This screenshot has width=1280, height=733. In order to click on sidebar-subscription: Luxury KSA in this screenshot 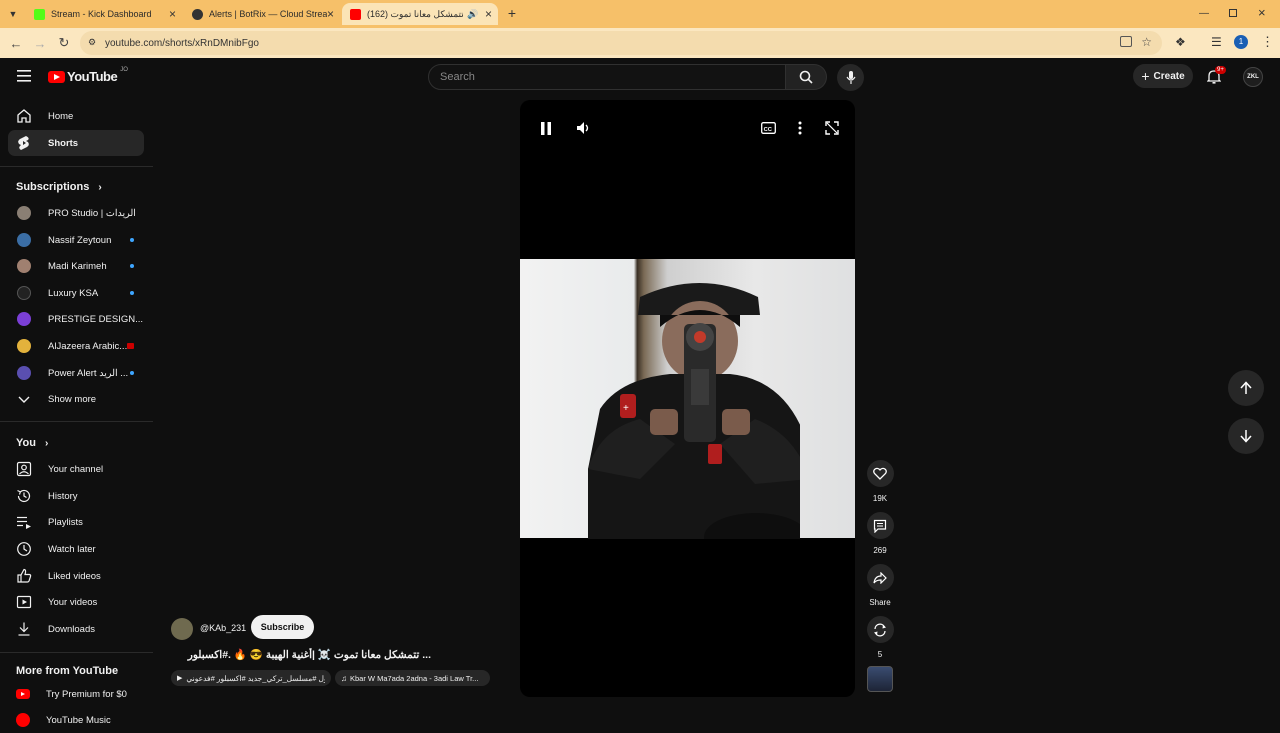, I will do `click(76, 293)`.